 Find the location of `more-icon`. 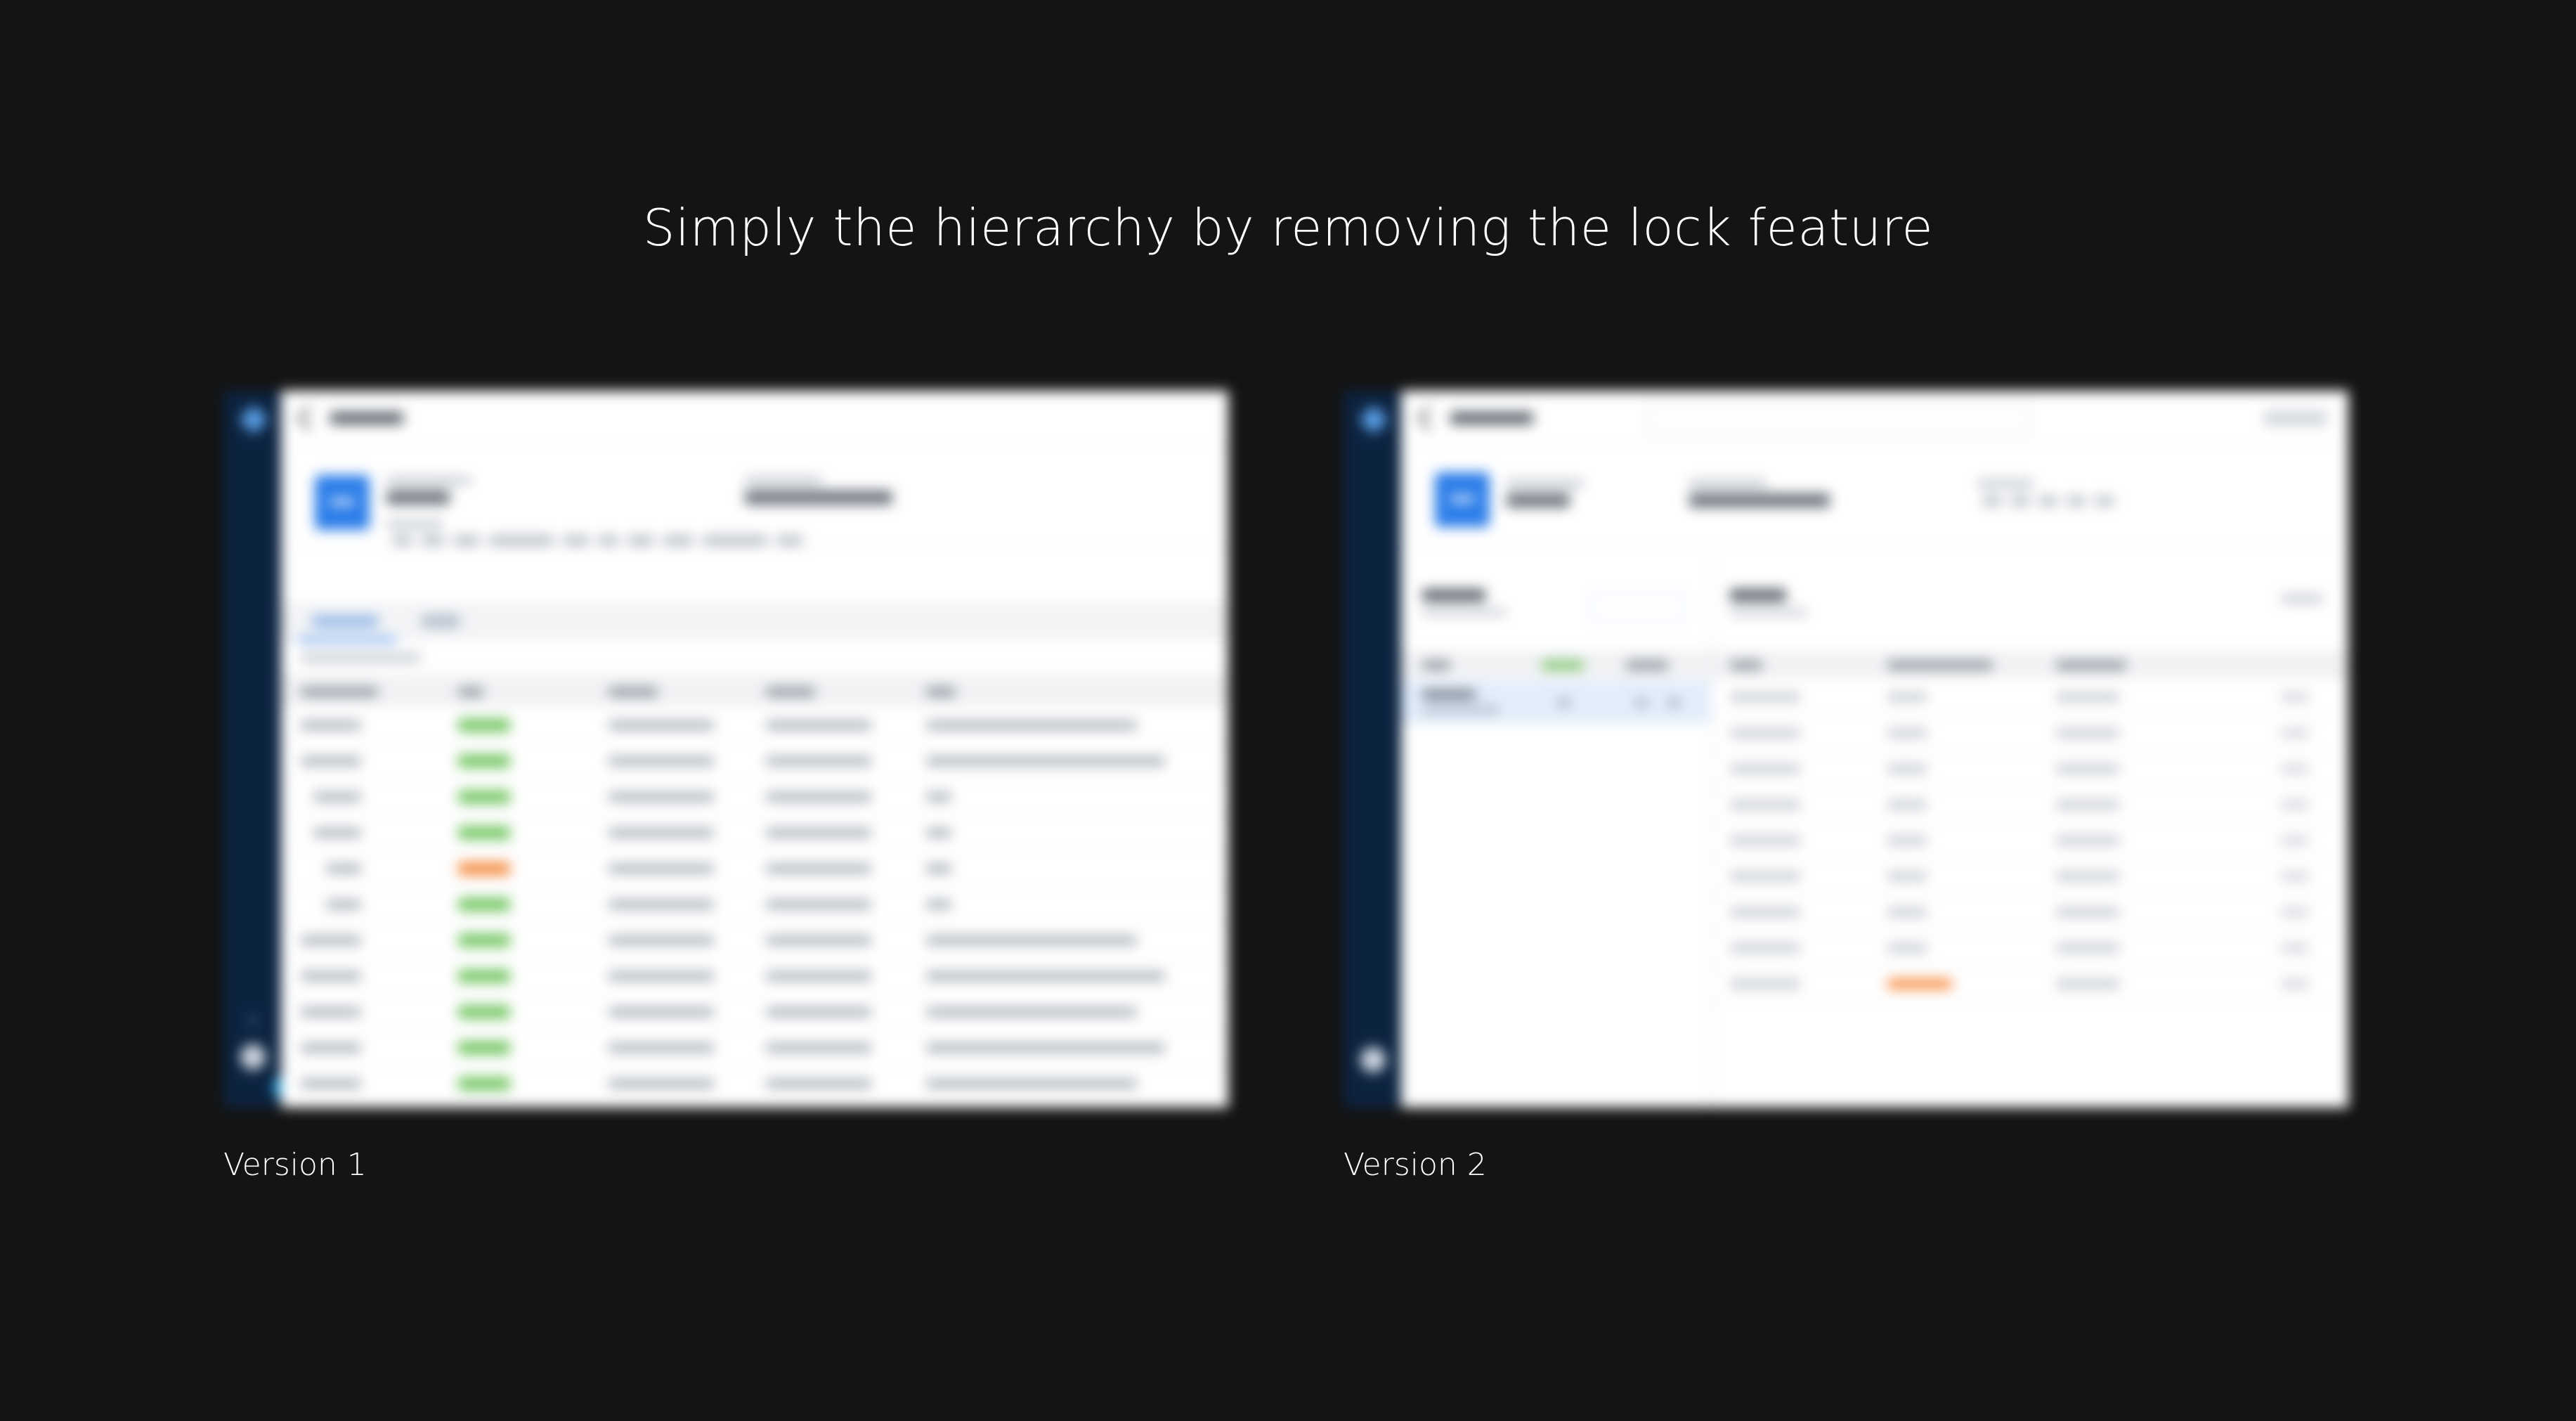

more-icon is located at coordinates (1673, 703).